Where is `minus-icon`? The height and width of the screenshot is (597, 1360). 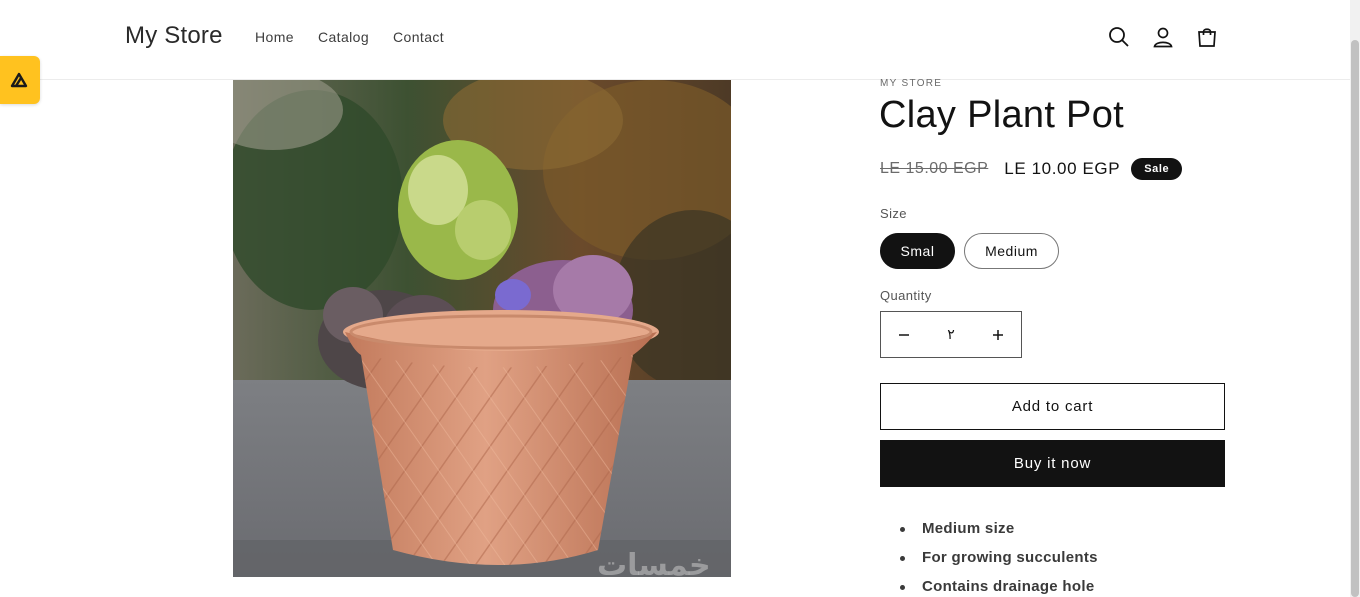
minus-icon is located at coordinates (904, 334).